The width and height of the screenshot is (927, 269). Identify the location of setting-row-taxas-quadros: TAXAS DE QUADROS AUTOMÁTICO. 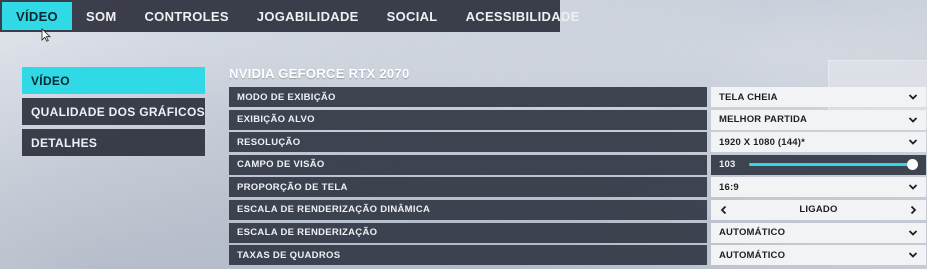
(577, 255).